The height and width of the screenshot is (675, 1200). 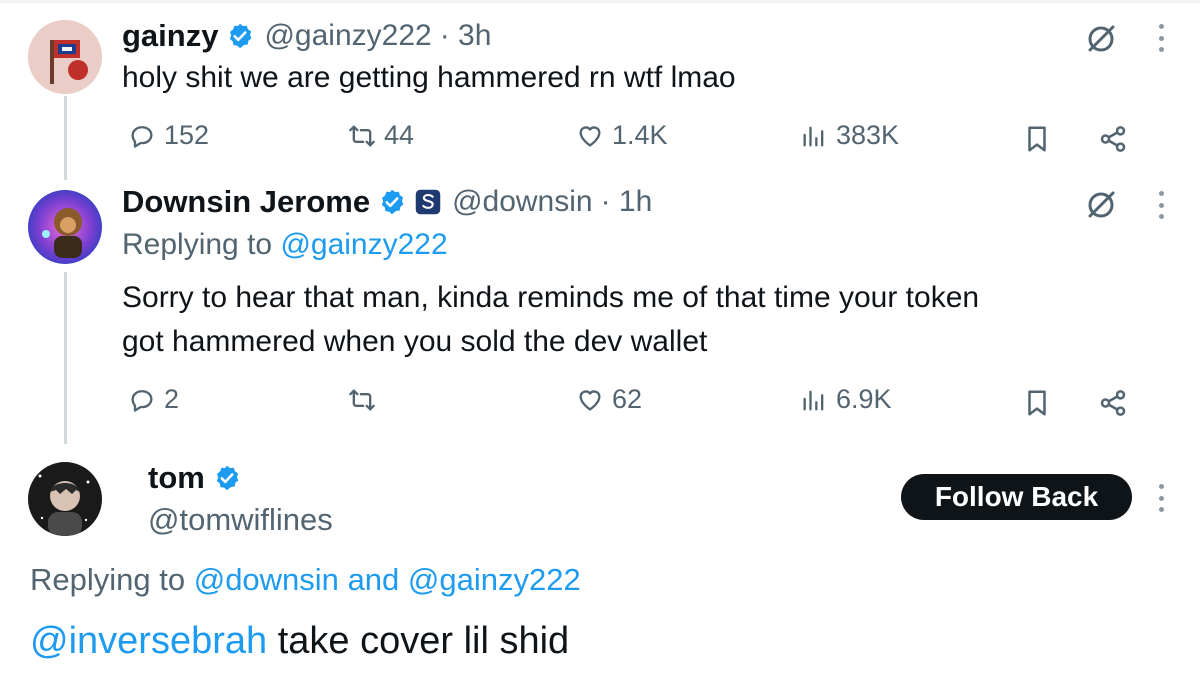 I want to click on tweet3-text: @inversebrah take cover lil shid, so click(x=299, y=641).